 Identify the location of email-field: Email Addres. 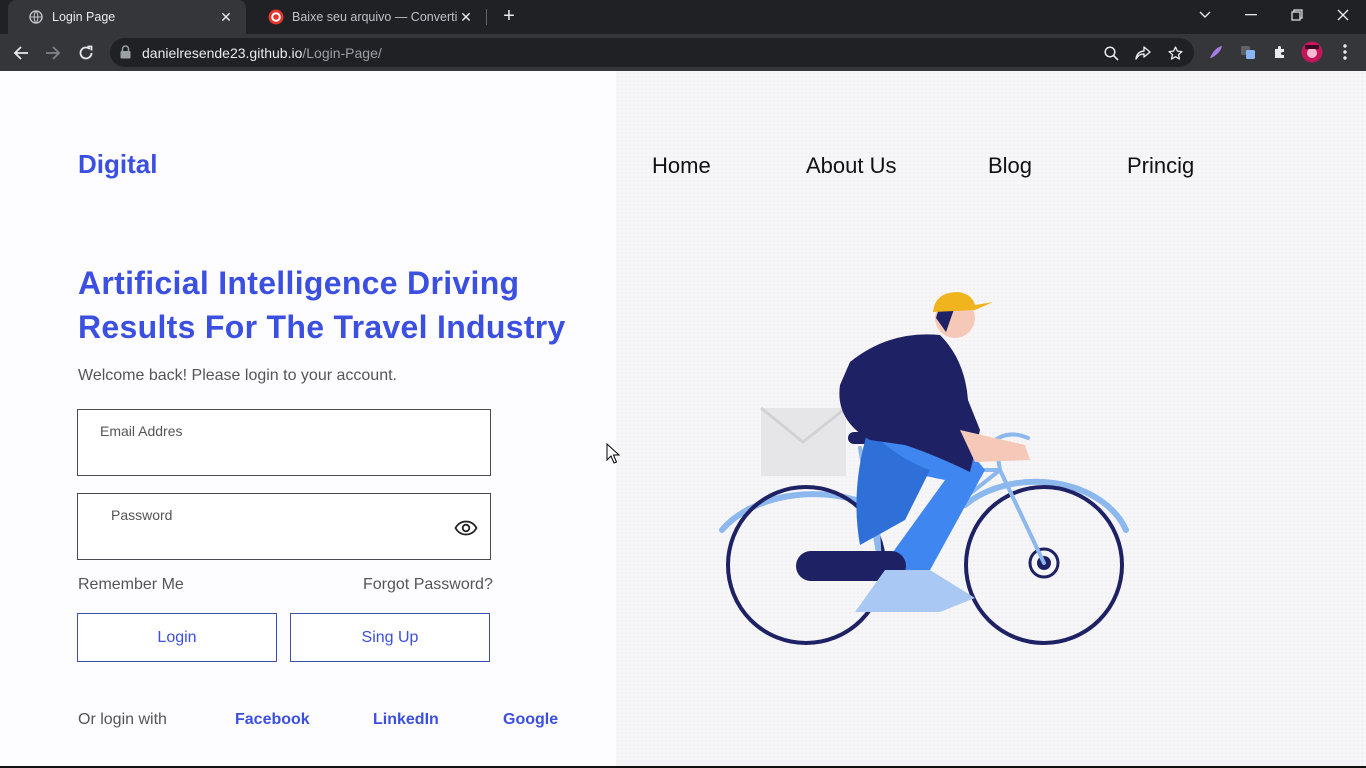
(284, 442).